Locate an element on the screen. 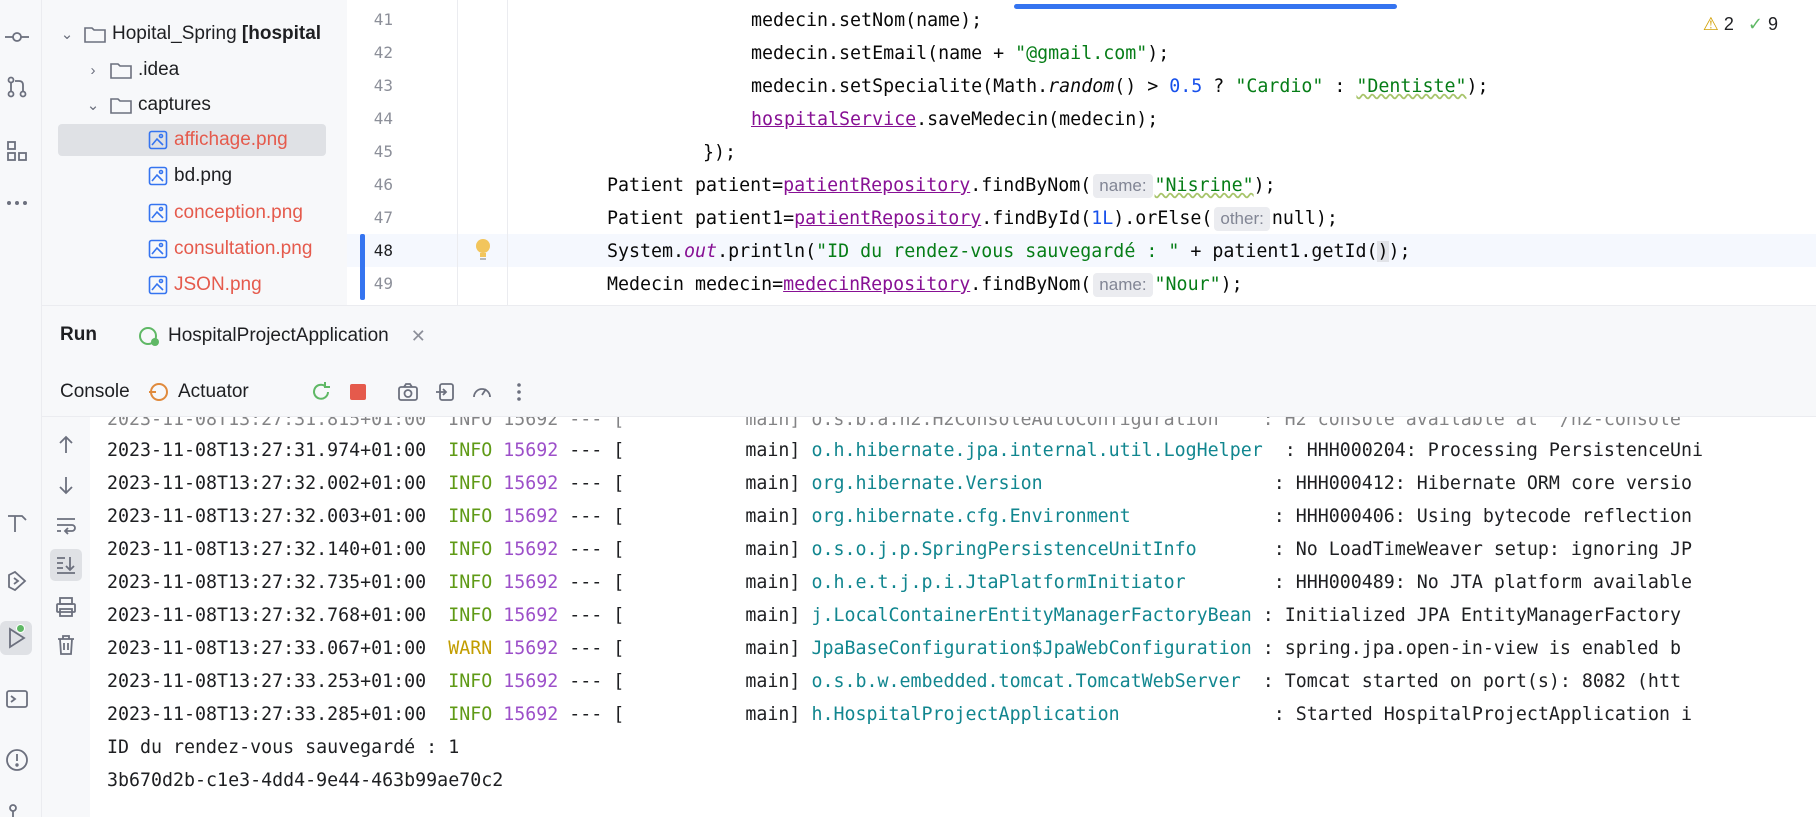  ok-count: ✓ 9 is located at coordinates (1763, 24).